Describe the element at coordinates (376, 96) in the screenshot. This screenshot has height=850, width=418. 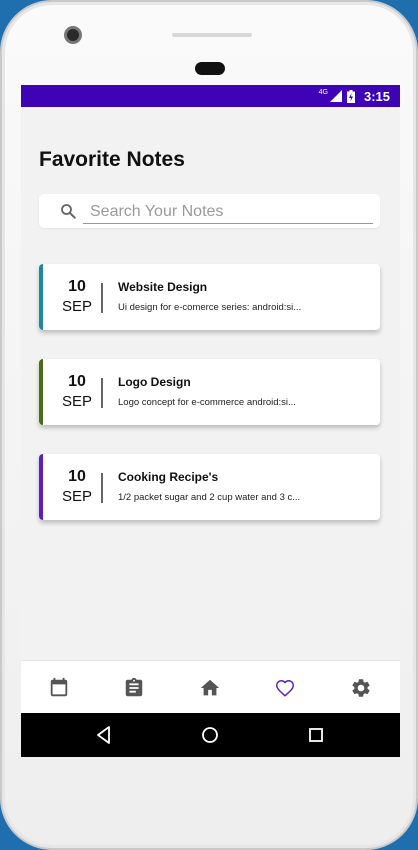
I see `status-time: 3:15` at that location.